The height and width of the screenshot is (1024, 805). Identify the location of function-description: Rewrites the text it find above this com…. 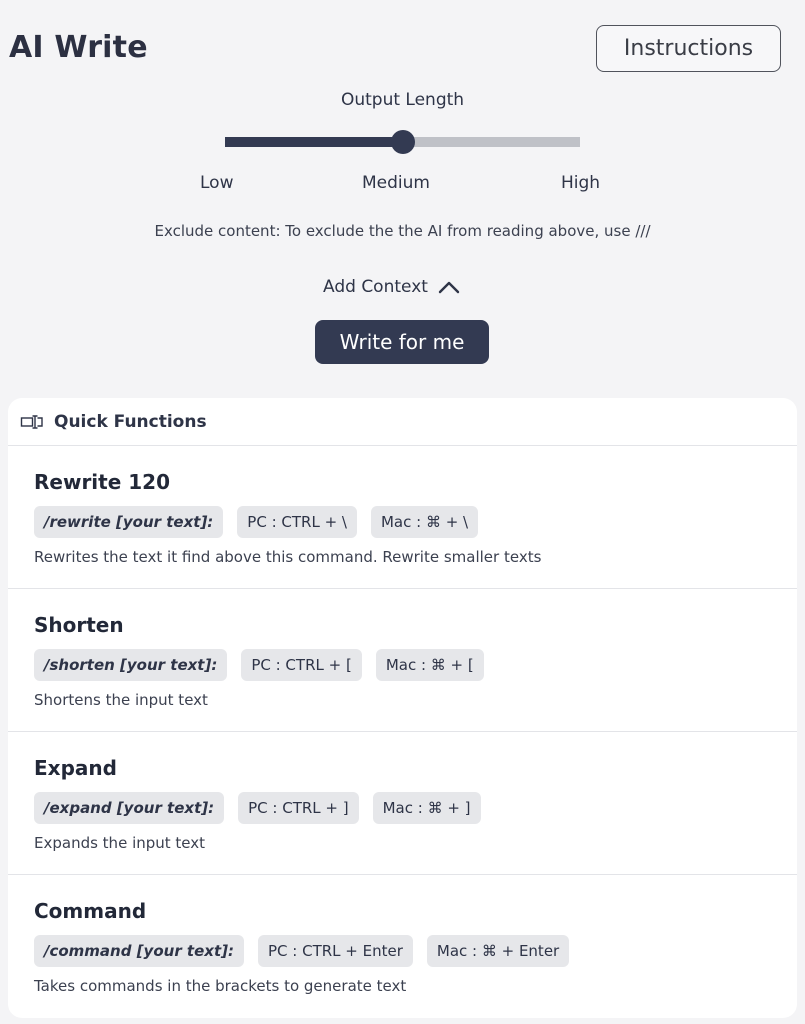
(288, 557).